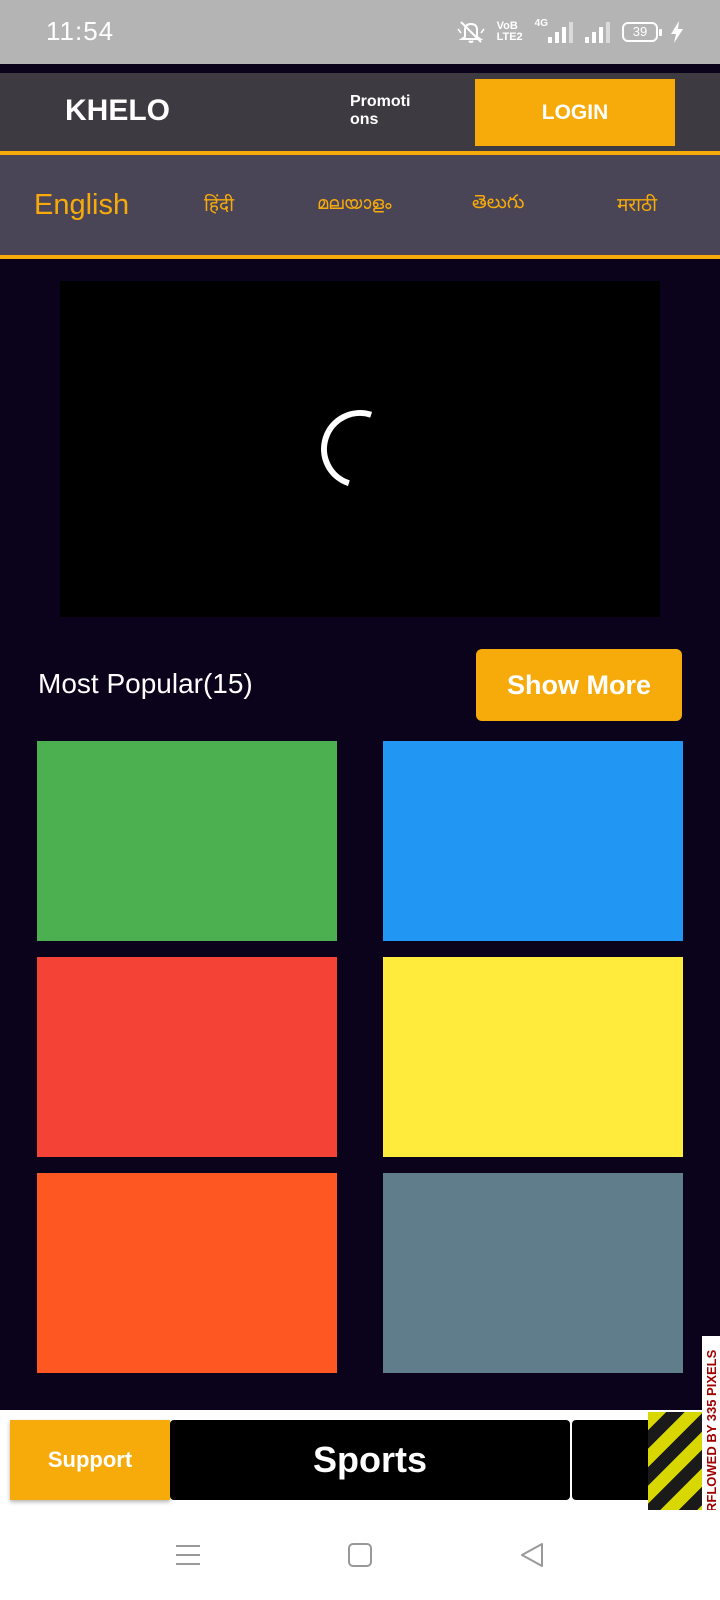 This screenshot has width=720, height=1600. What do you see at coordinates (675, 1462) in the screenshot?
I see `overflow-warning-stripes` at bounding box center [675, 1462].